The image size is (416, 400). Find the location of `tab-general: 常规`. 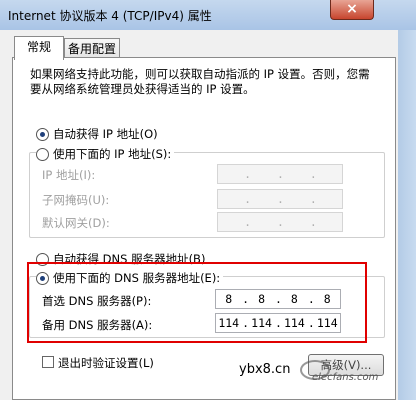

tab-general: 常规 is located at coordinates (39, 48).